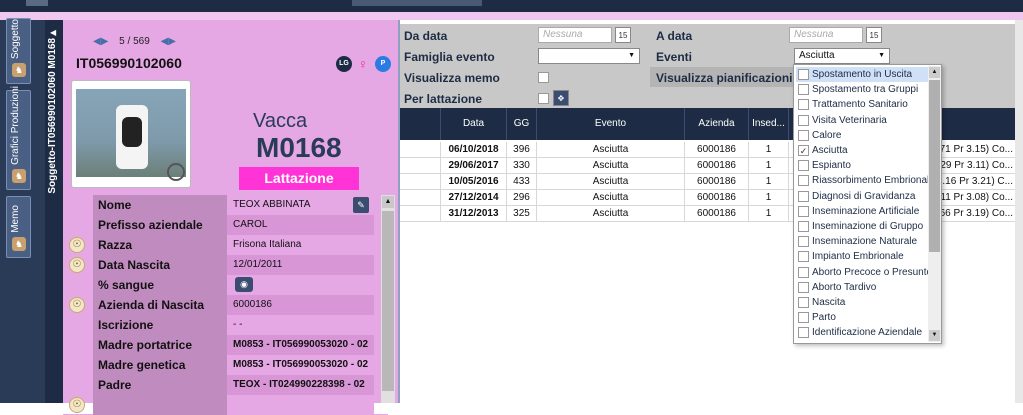  What do you see at coordinates (511, 6) in the screenshot?
I see `top-bar` at bounding box center [511, 6].